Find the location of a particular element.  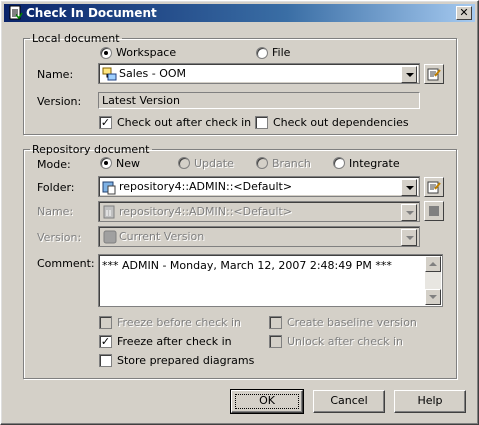

repo-name-value: repository4::ADMIN::<Default> is located at coordinates (206, 211).